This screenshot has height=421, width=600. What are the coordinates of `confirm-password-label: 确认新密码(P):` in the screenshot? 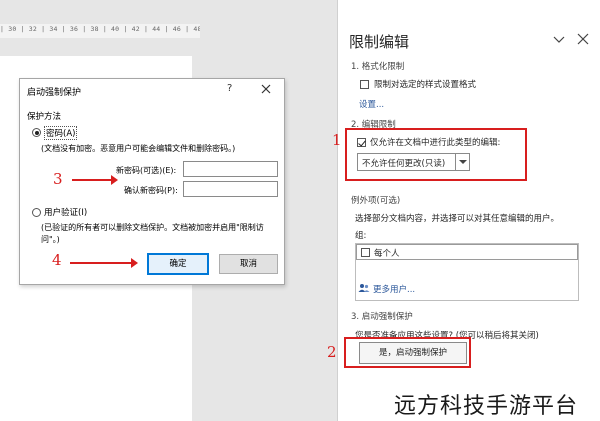 It's located at (151, 190).